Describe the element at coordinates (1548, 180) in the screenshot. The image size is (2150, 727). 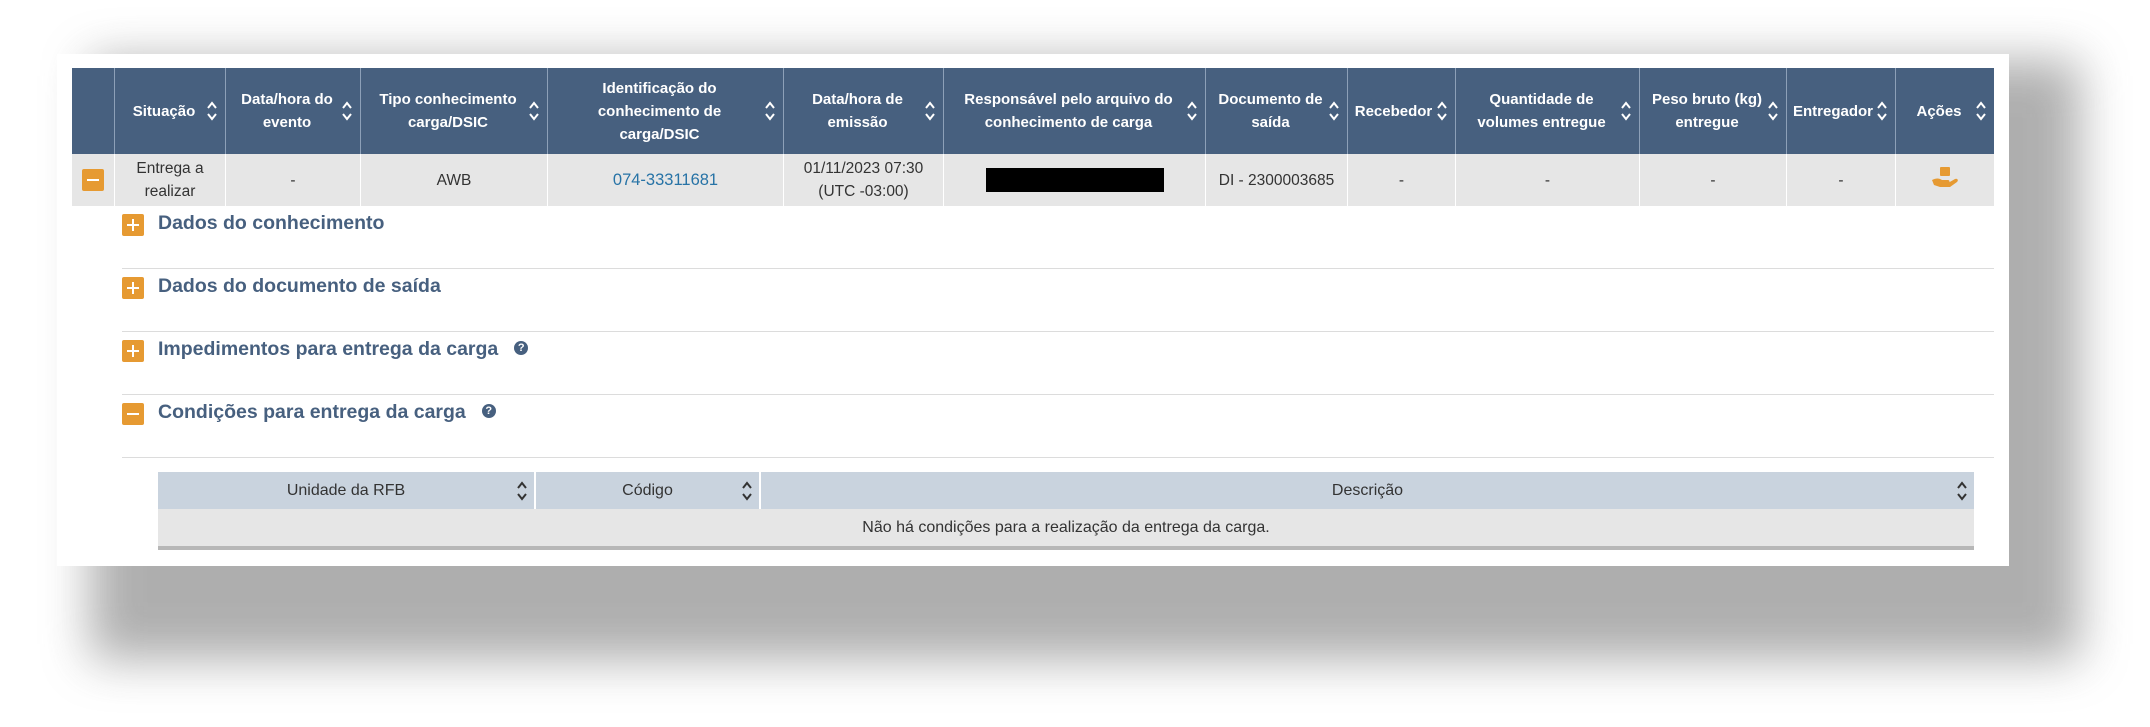
I see `cell-quantidade: -` at that location.